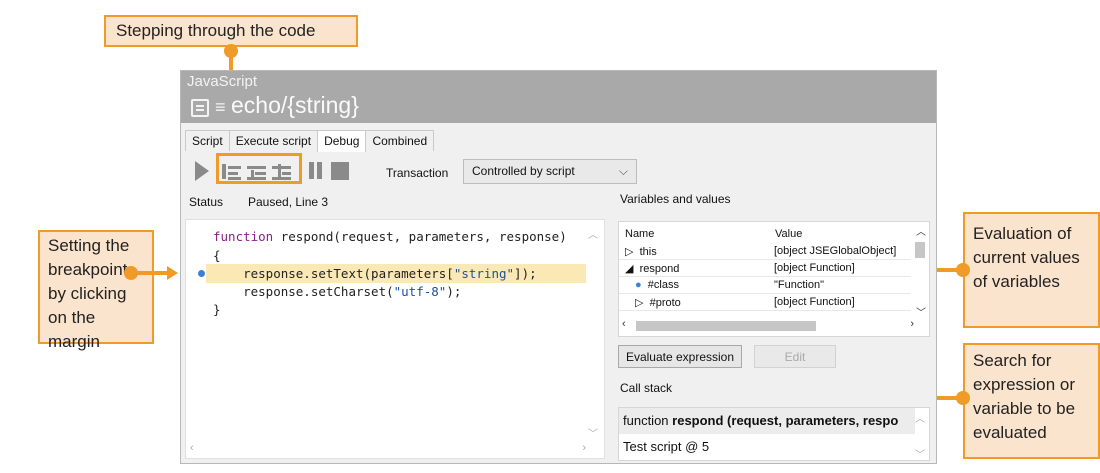 The width and height of the screenshot is (1100, 473). What do you see at coordinates (200, 108) in the screenshot?
I see `document-icon` at bounding box center [200, 108].